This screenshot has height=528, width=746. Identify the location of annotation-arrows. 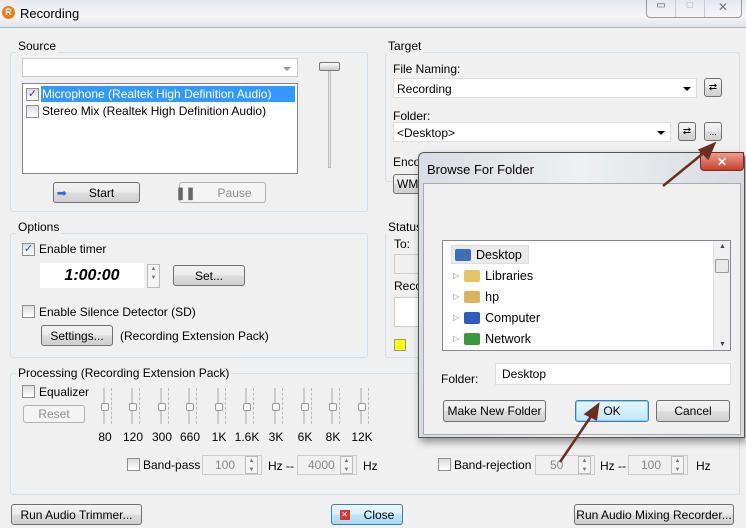
(637, 302).